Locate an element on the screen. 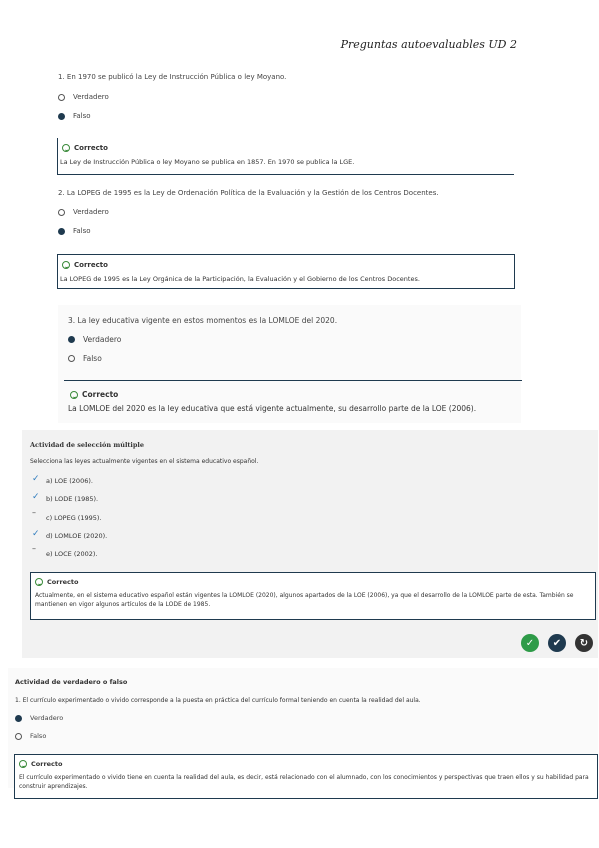  q3-feedback-title: Correcto is located at coordinates (94, 394).